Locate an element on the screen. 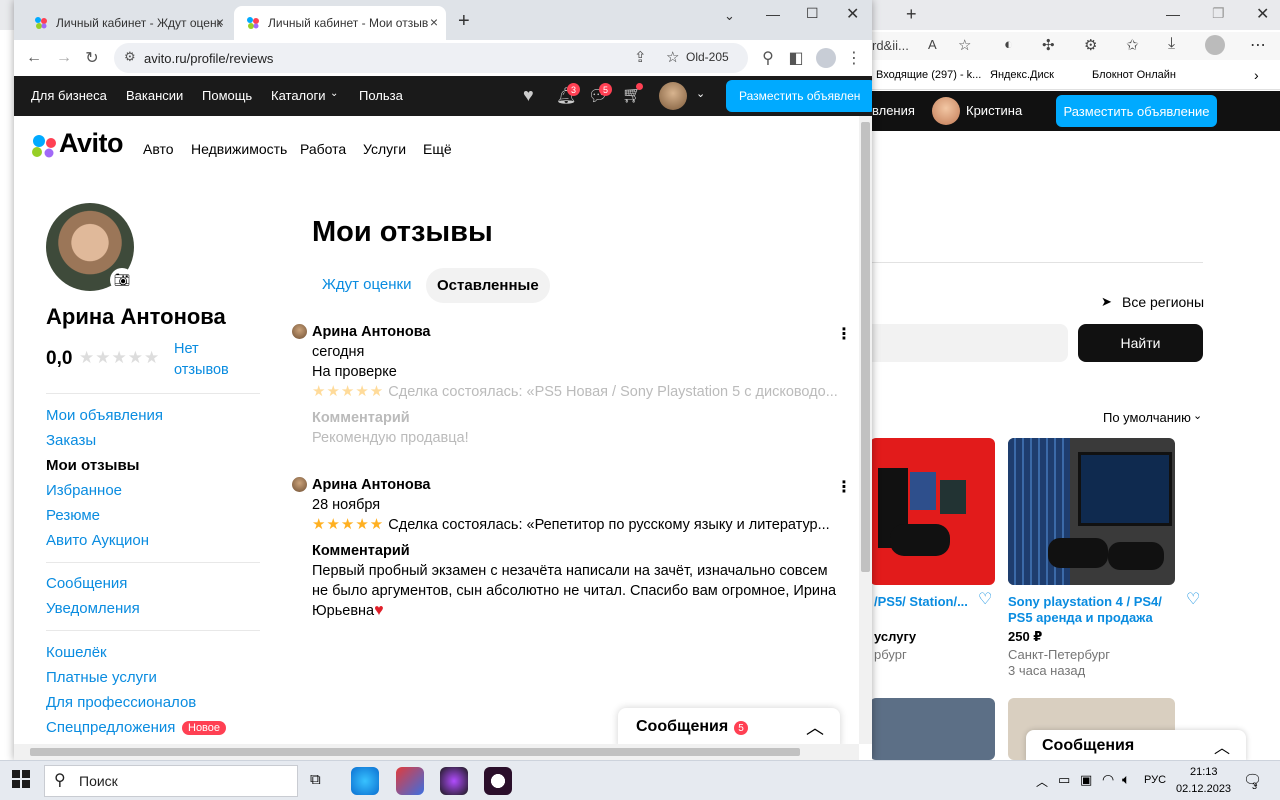 Image resolution: width=1280 pixels, height=800 pixels. taskbar-search-input: ⚲ Поиск is located at coordinates (171, 781).